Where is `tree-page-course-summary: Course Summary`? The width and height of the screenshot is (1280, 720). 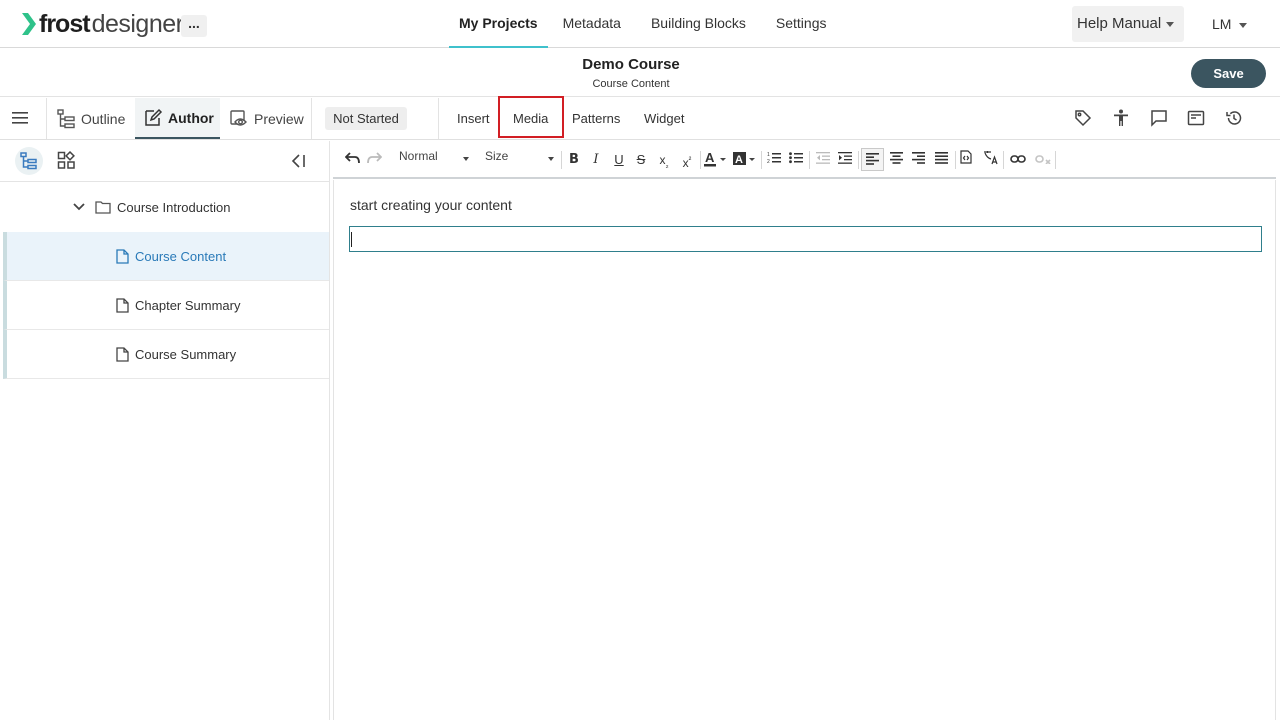
tree-page-course-summary: Course Summary is located at coordinates (166, 354).